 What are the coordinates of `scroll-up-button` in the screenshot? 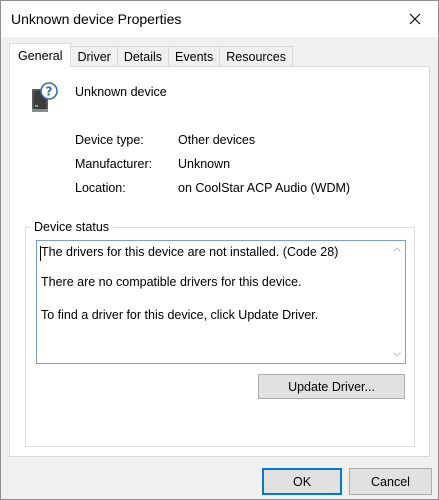 It's located at (396, 249).